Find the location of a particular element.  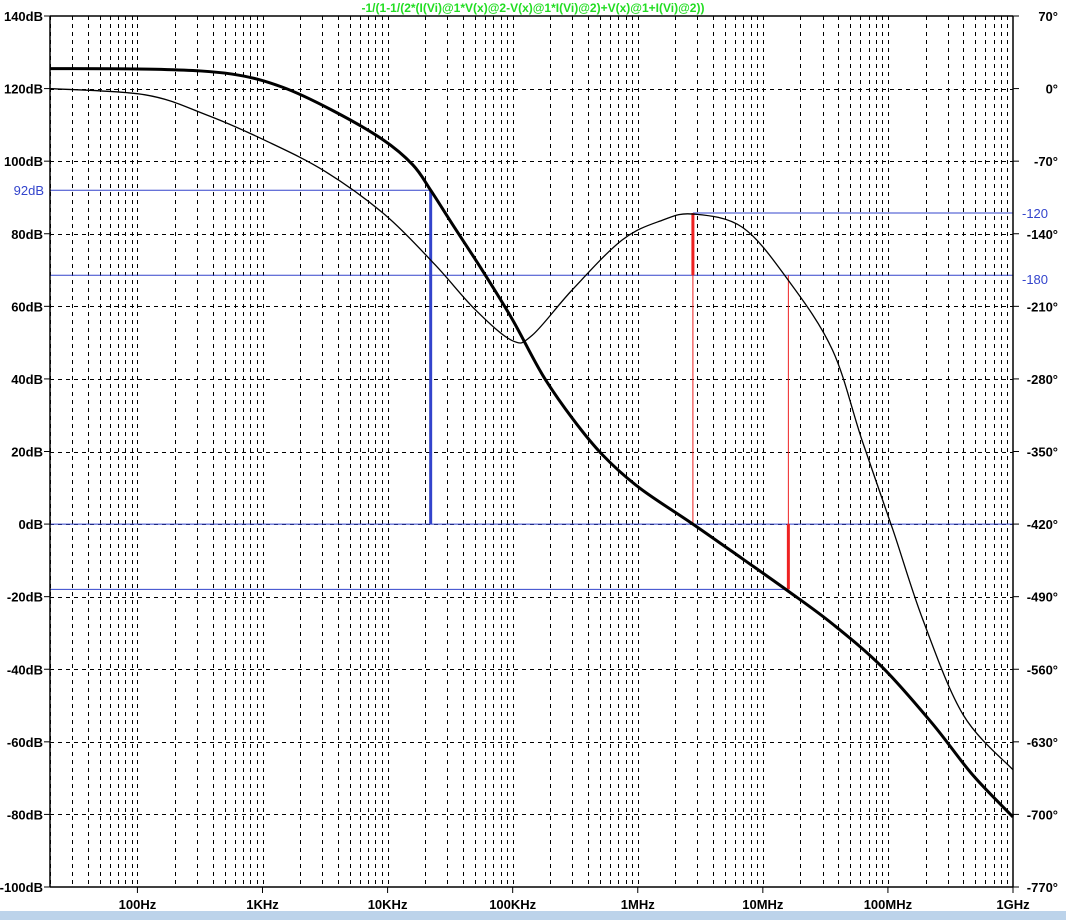

x-tick-label: 1MHz is located at coordinates (638, 904).